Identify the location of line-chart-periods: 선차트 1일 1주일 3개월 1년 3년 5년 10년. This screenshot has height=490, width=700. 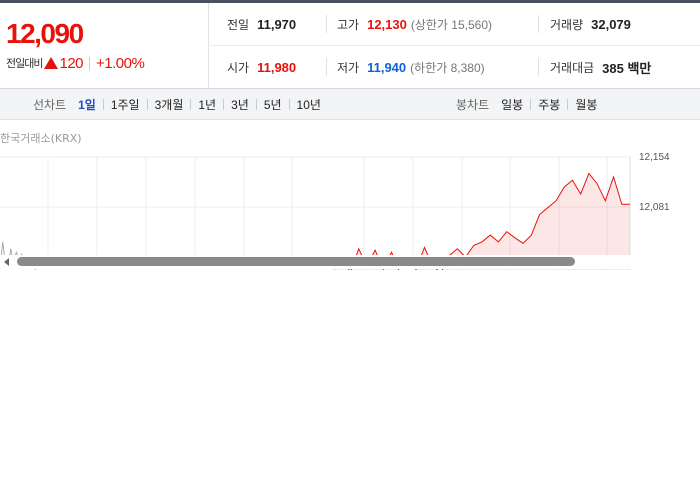
(177, 104).